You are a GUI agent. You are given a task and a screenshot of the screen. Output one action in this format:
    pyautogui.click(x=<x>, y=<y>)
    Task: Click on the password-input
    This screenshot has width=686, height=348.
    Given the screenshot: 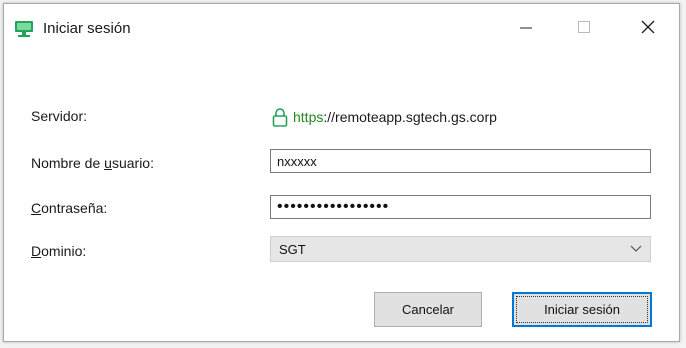 What is the action you would take?
    pyautogui.click(x=460, y=207)
    